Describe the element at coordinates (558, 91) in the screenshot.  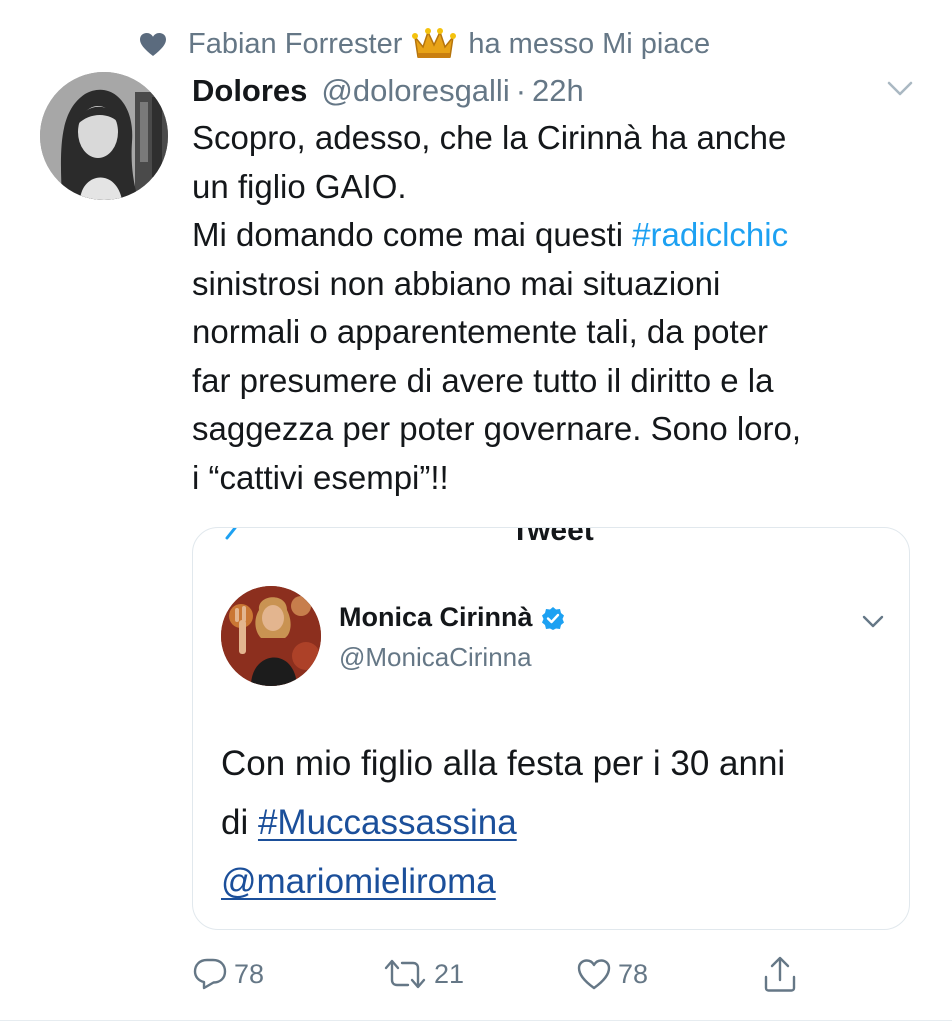
I see `tweet-timestamp: 22h` at that location.